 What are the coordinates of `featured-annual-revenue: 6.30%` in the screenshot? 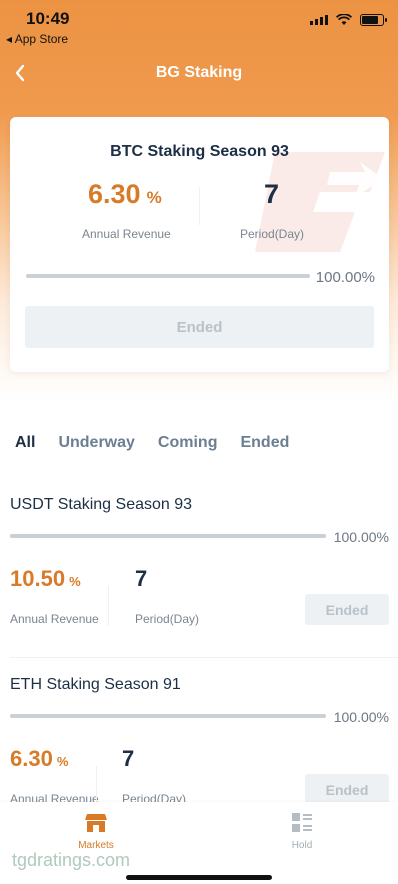 It's located at (125, 194).